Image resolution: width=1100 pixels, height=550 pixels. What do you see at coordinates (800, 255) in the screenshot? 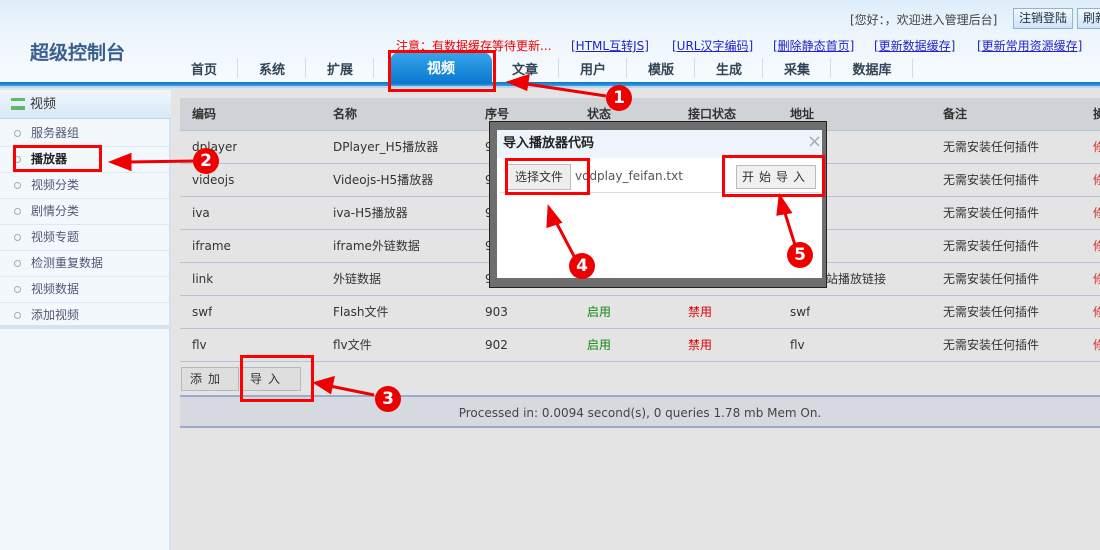
I see `annotation-badge-5: 5` at bounding box center [800, 255].